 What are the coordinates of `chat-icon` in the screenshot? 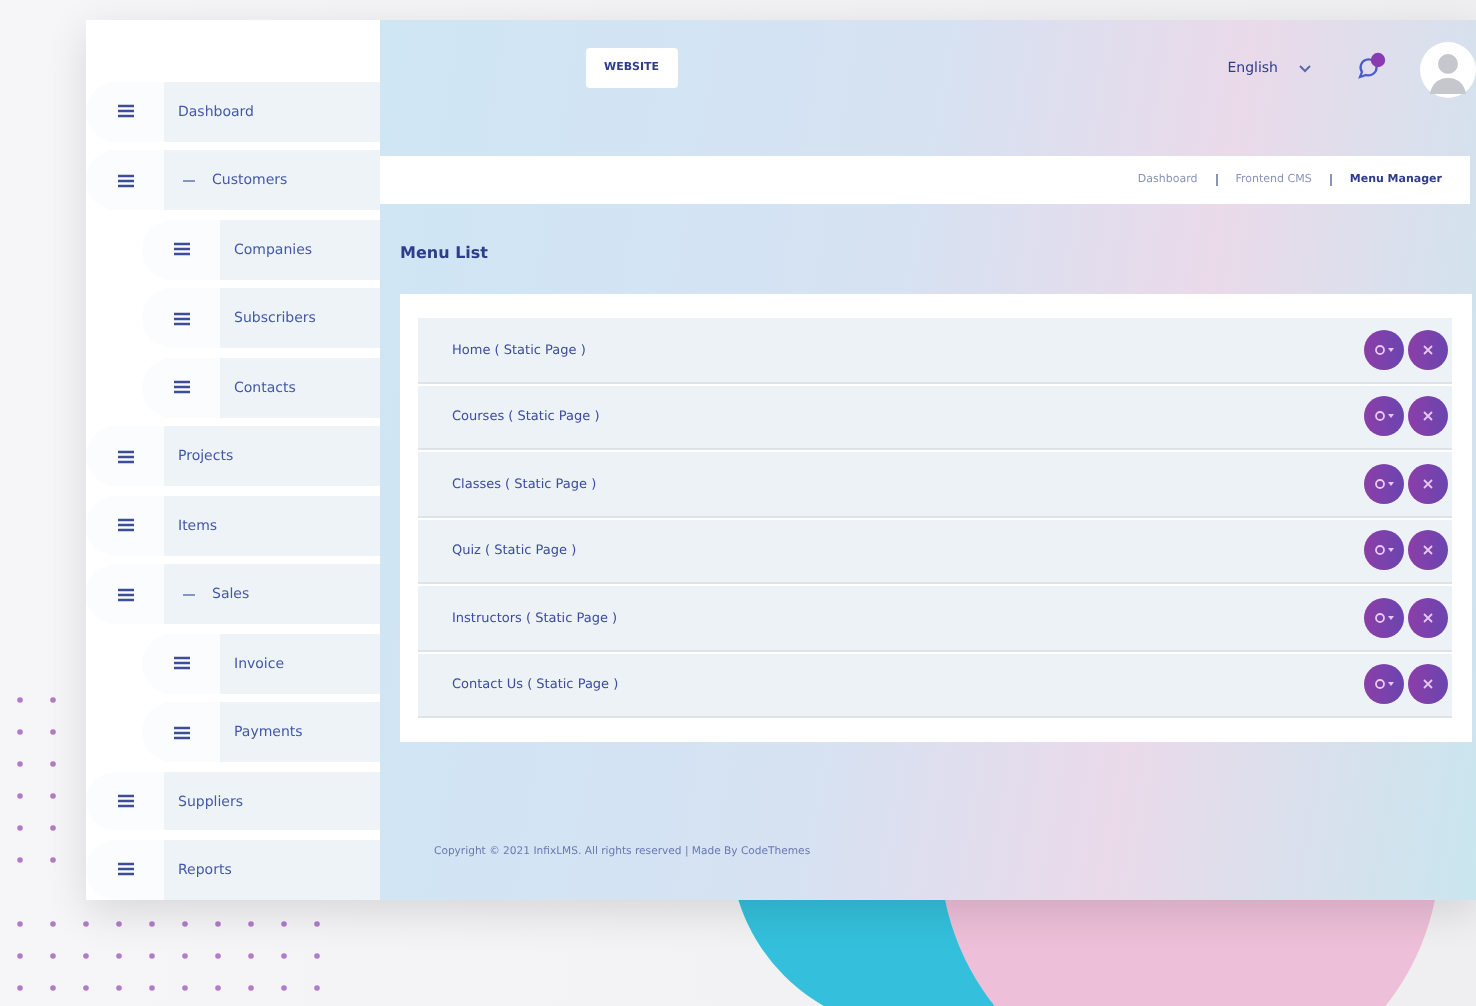 It's located at (1372, 66).